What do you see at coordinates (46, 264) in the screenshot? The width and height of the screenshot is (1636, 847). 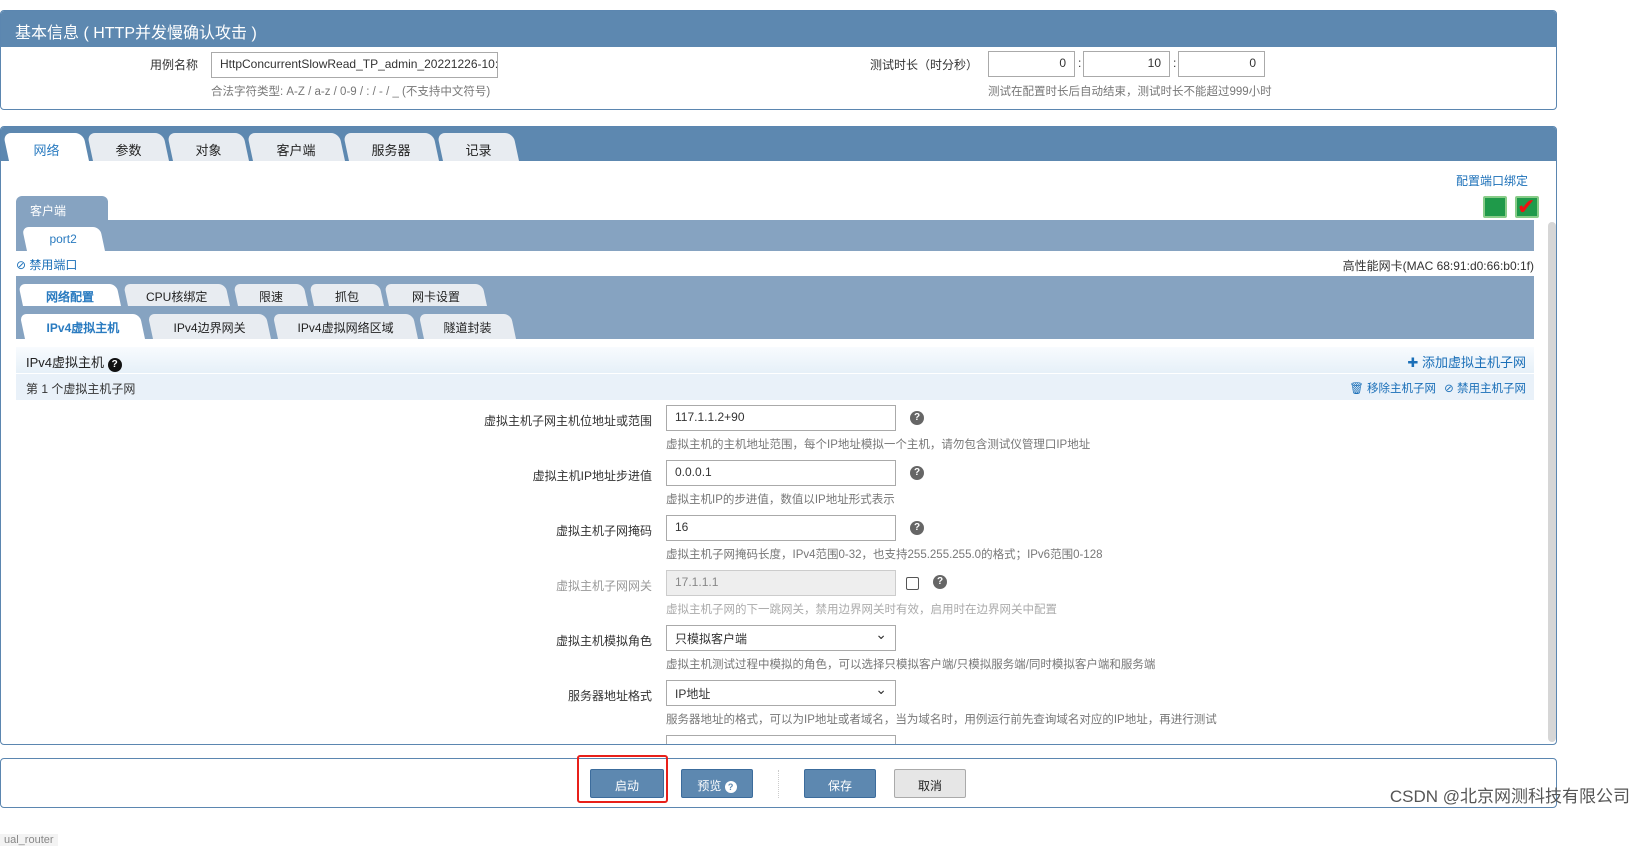 I see `disable-port-link: ⊘ 禁用端口` at bounding box center [46, 264].